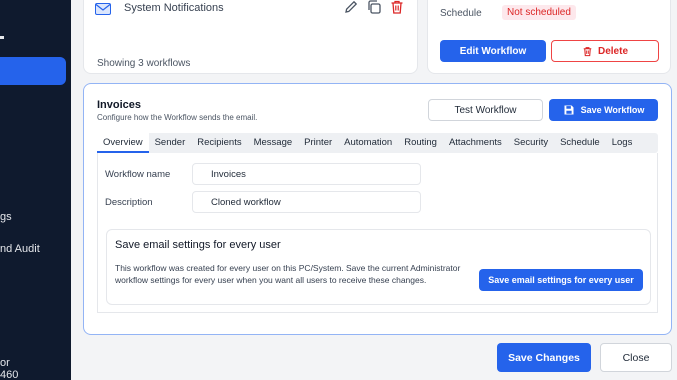 The width and height of the screenshot is (677, 380). Describe the element at coordinates (103, 9) in the screenshot. I see `mail-icon` at that location.